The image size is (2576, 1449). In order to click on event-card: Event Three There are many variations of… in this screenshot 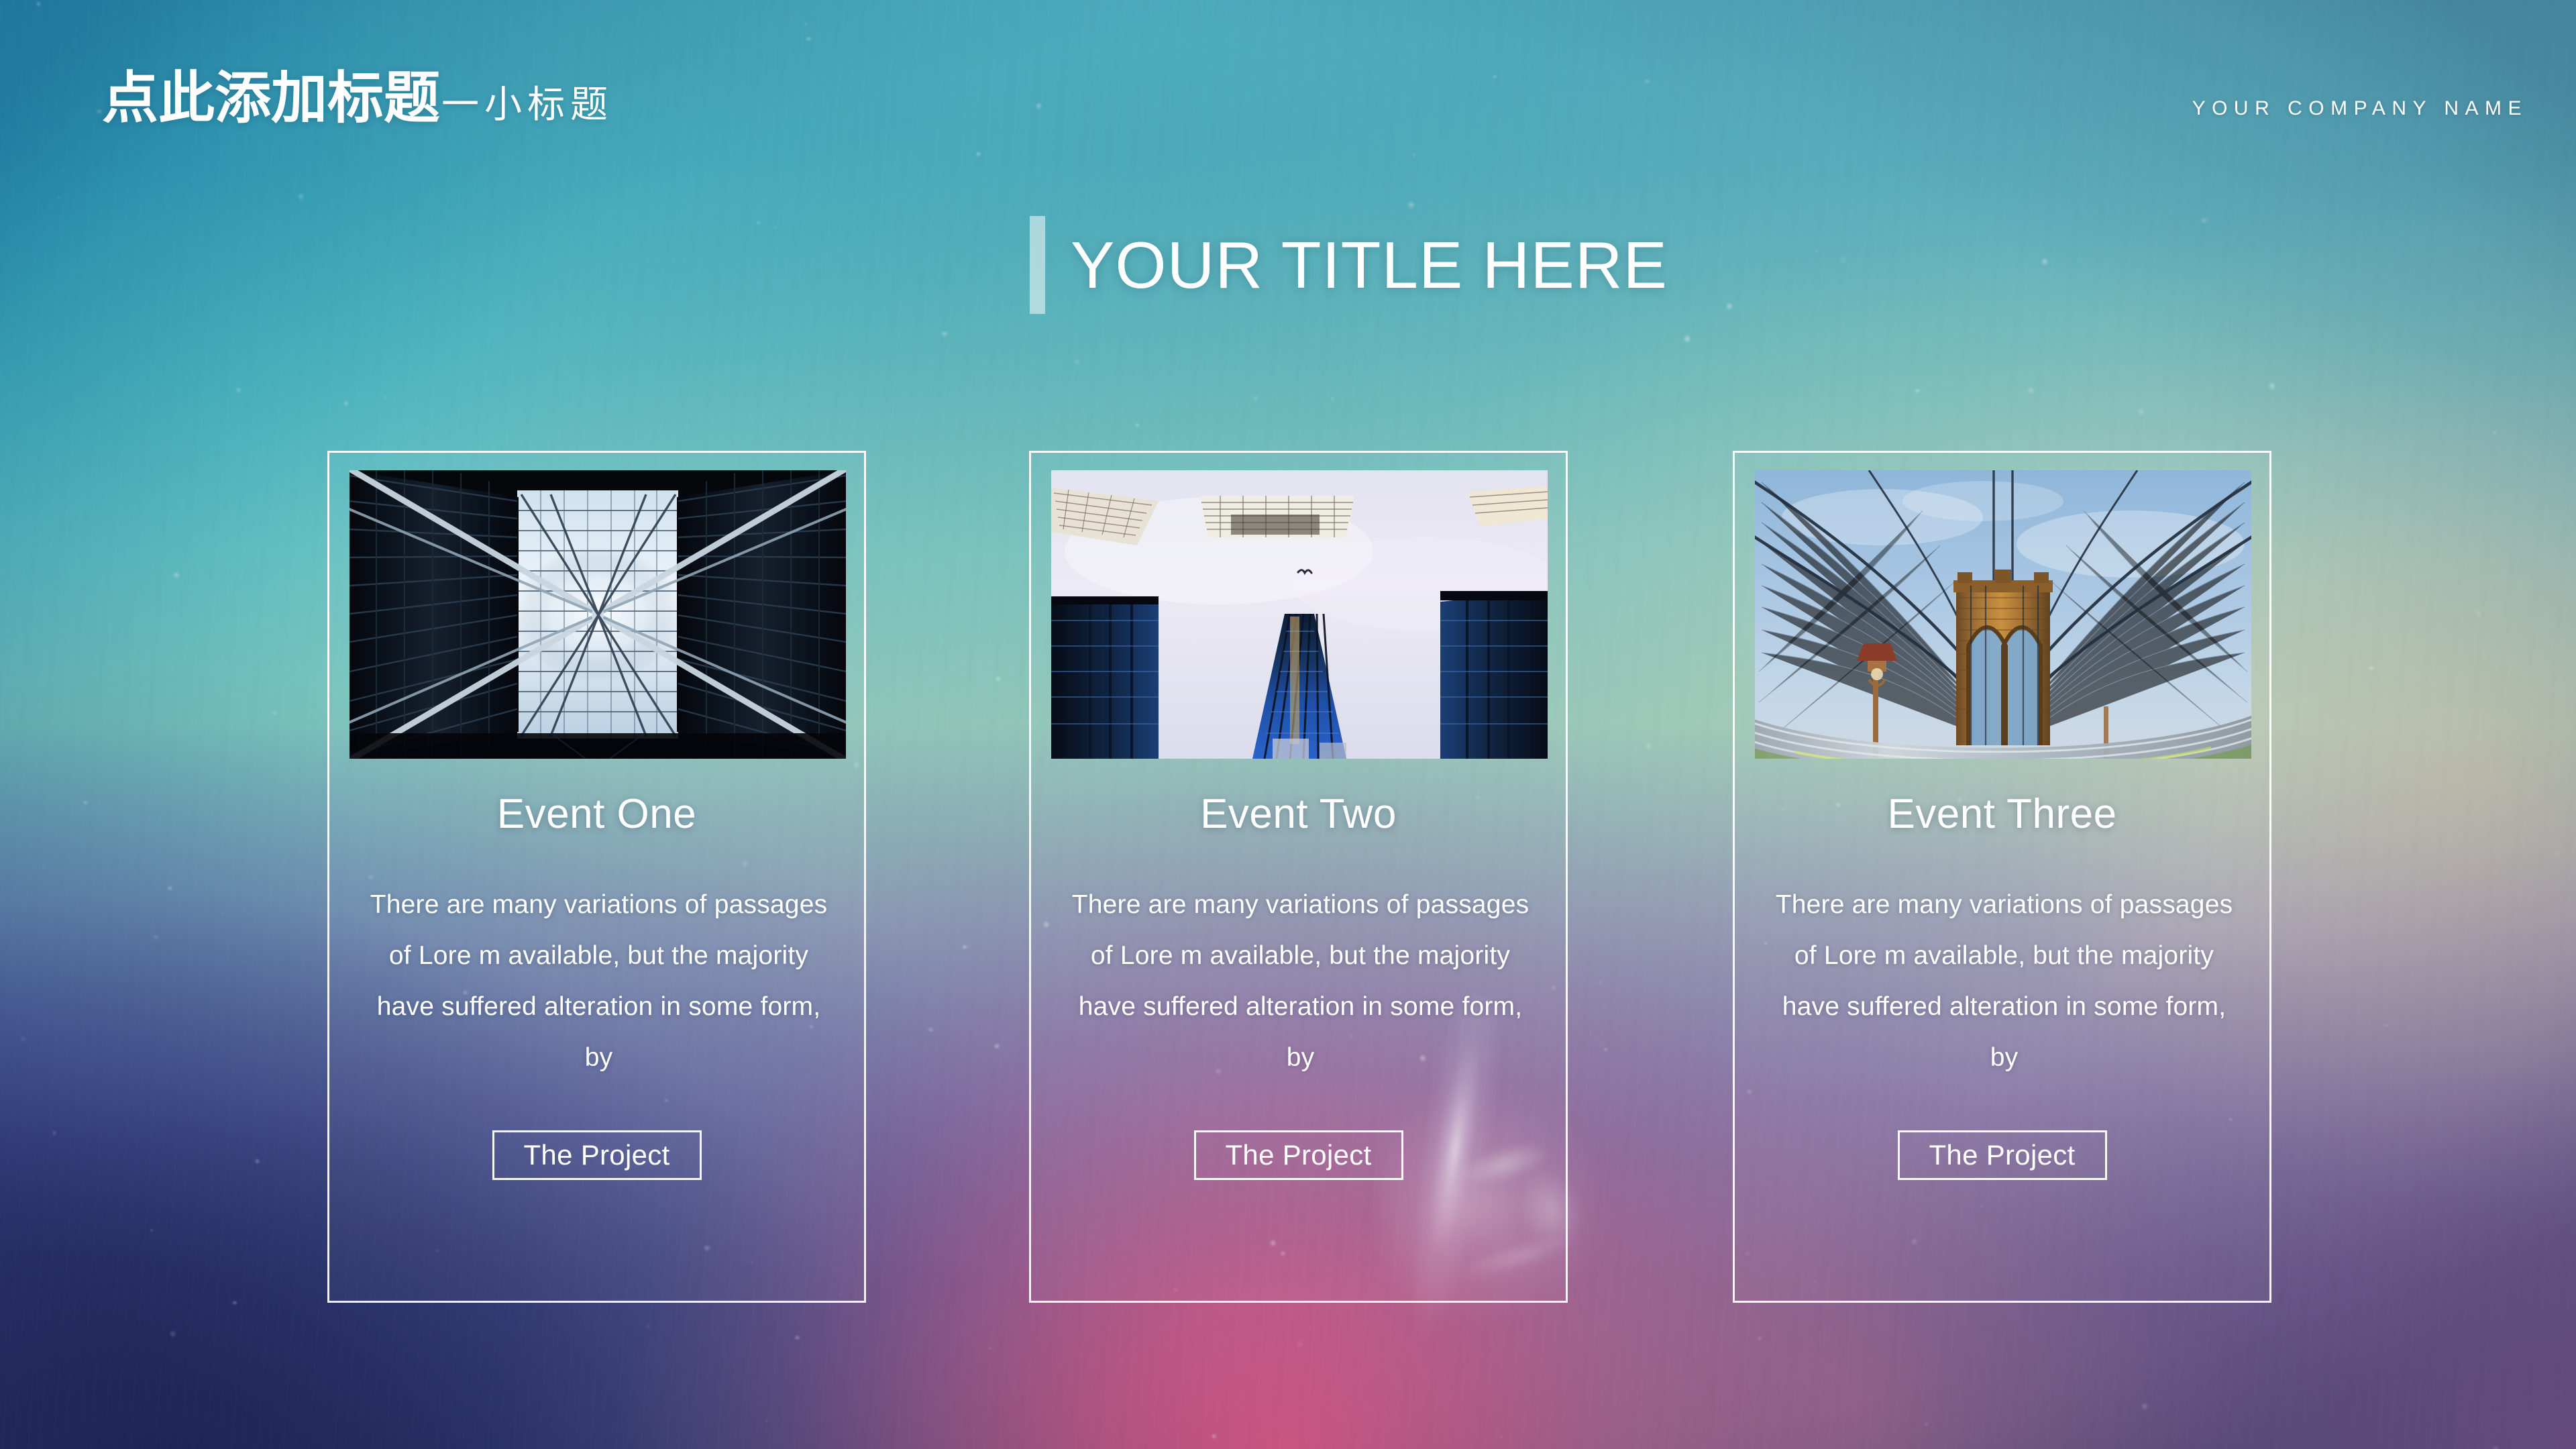, I will do `click(2002, 877)`.